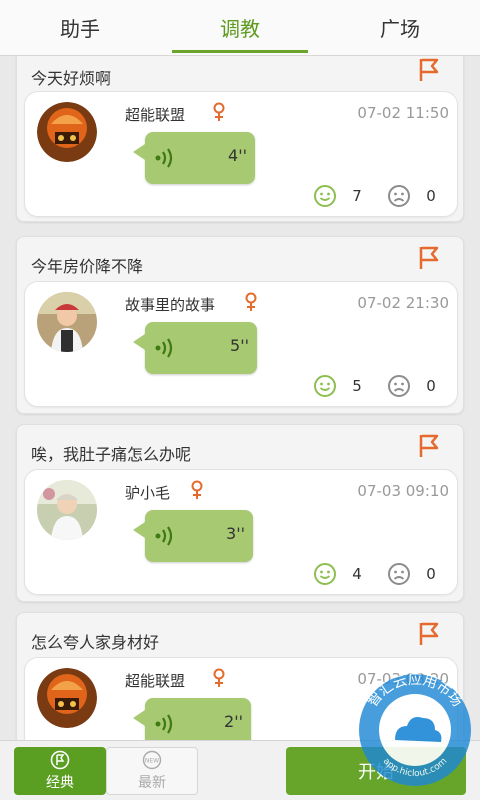  I want to click on voice-bubble: 3'', so click(193, 536).